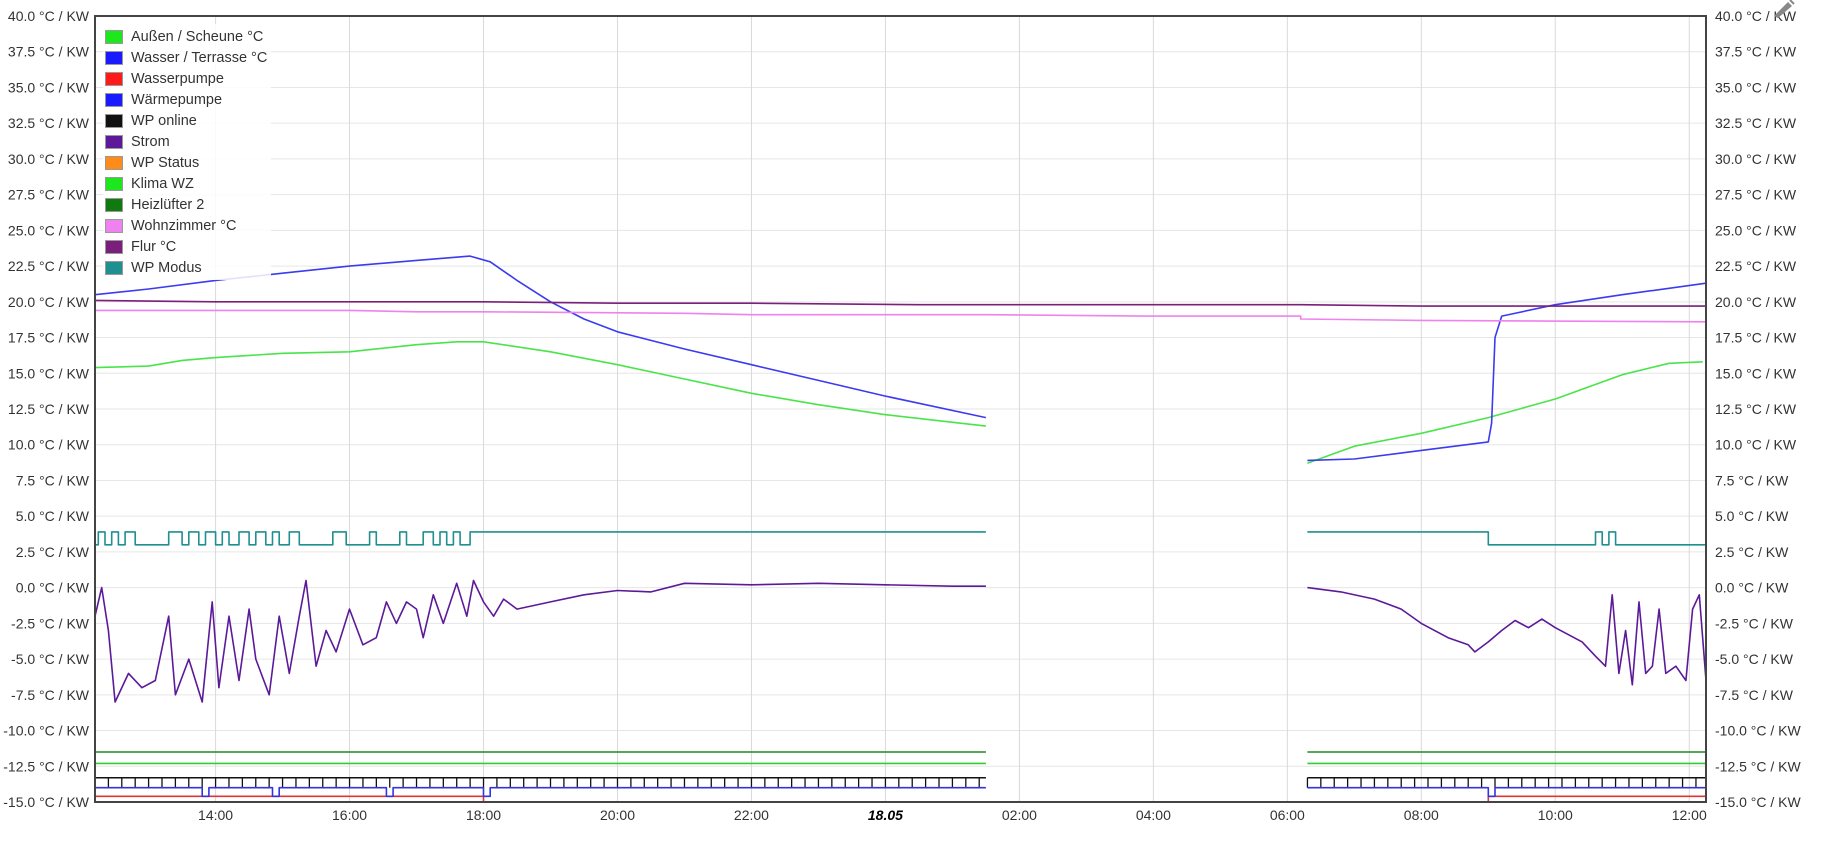 The height and width of the screenshot is (847, 1821). What do you see at coordinates (751, 815) in the screenshot?
I see `x-tick-label: 22:00` at bounding box center [751, 815].